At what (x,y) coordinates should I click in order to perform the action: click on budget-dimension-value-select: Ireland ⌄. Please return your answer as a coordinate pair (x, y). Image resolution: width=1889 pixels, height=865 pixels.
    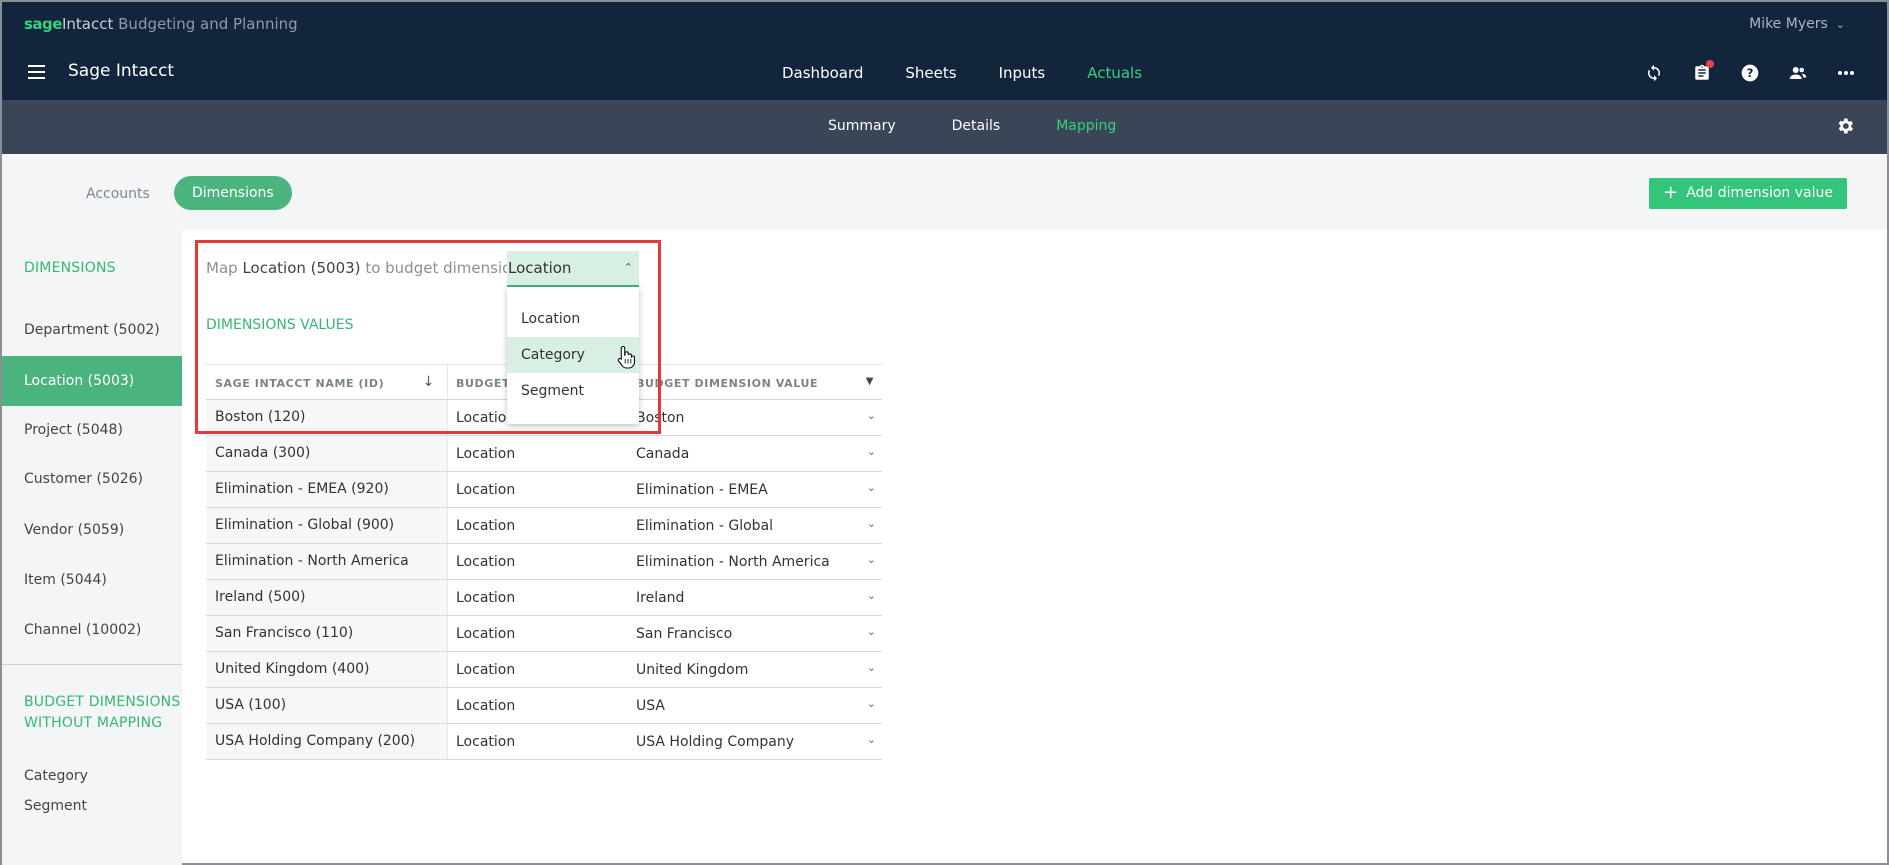
    Looking at the image, I should click on (755, 597).